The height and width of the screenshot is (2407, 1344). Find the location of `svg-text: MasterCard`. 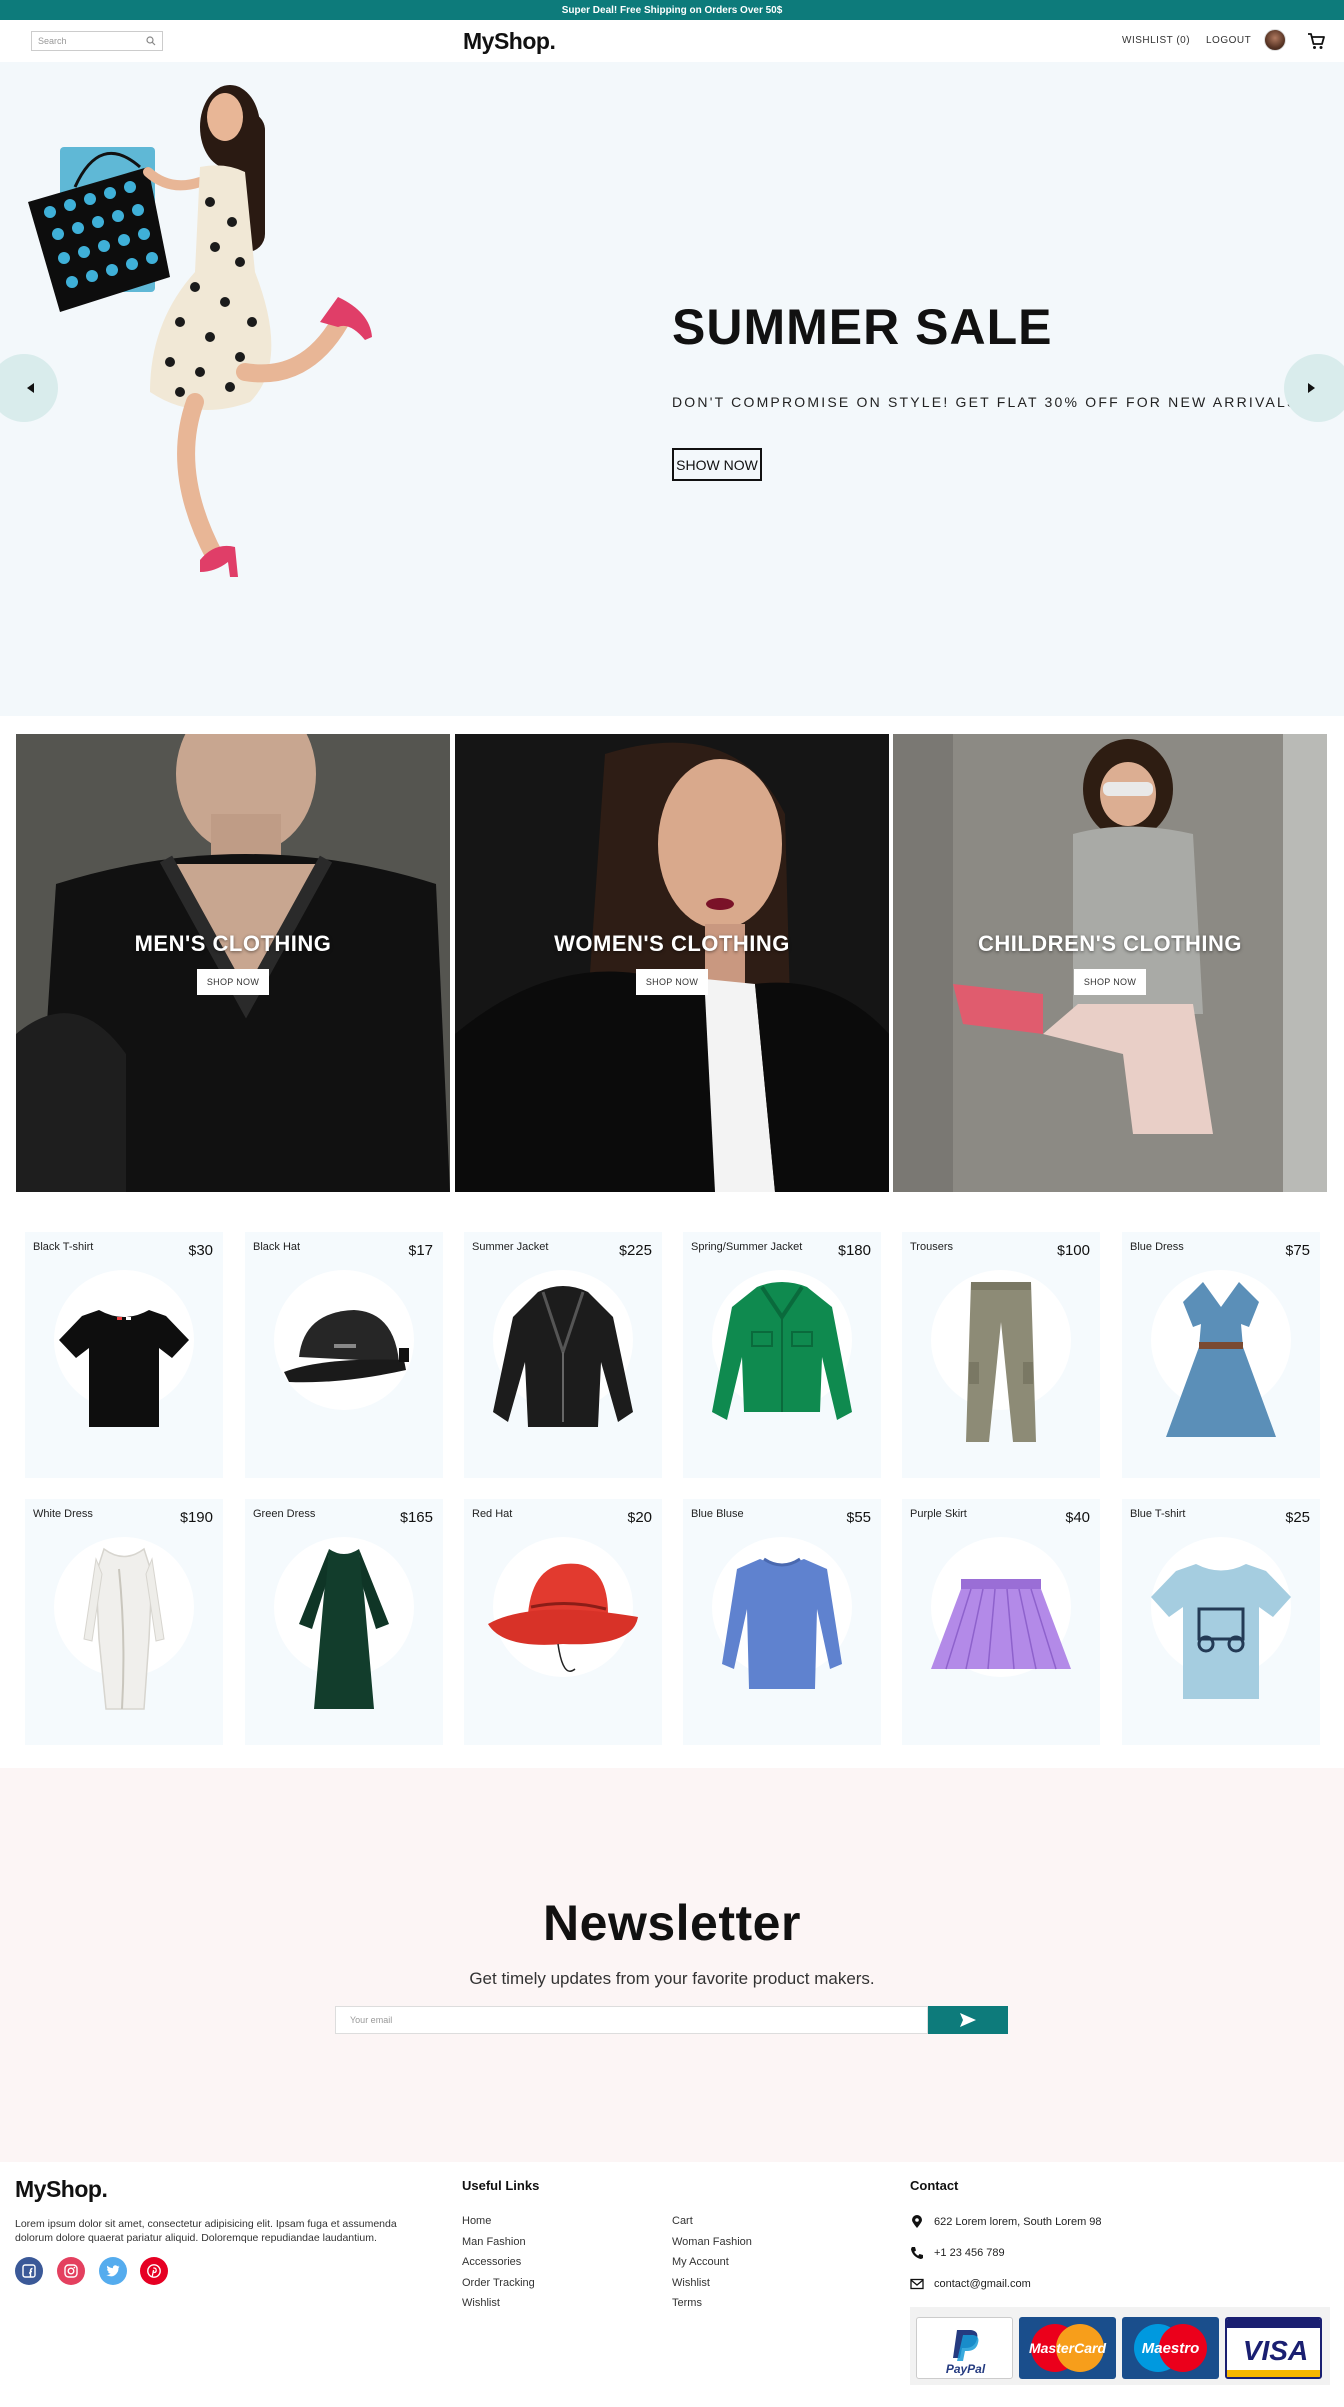

svg-text: MasterCard is located at coordinates (1067, 2348).